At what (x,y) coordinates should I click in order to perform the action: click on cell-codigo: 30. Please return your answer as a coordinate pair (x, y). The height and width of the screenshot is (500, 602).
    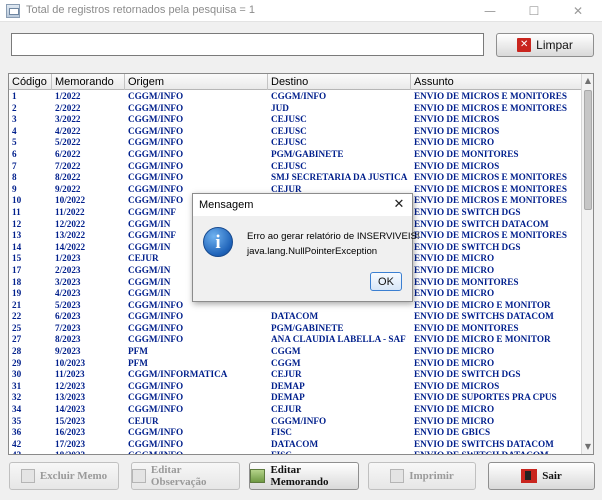
    Looking at the image, I should click on (17, 374).